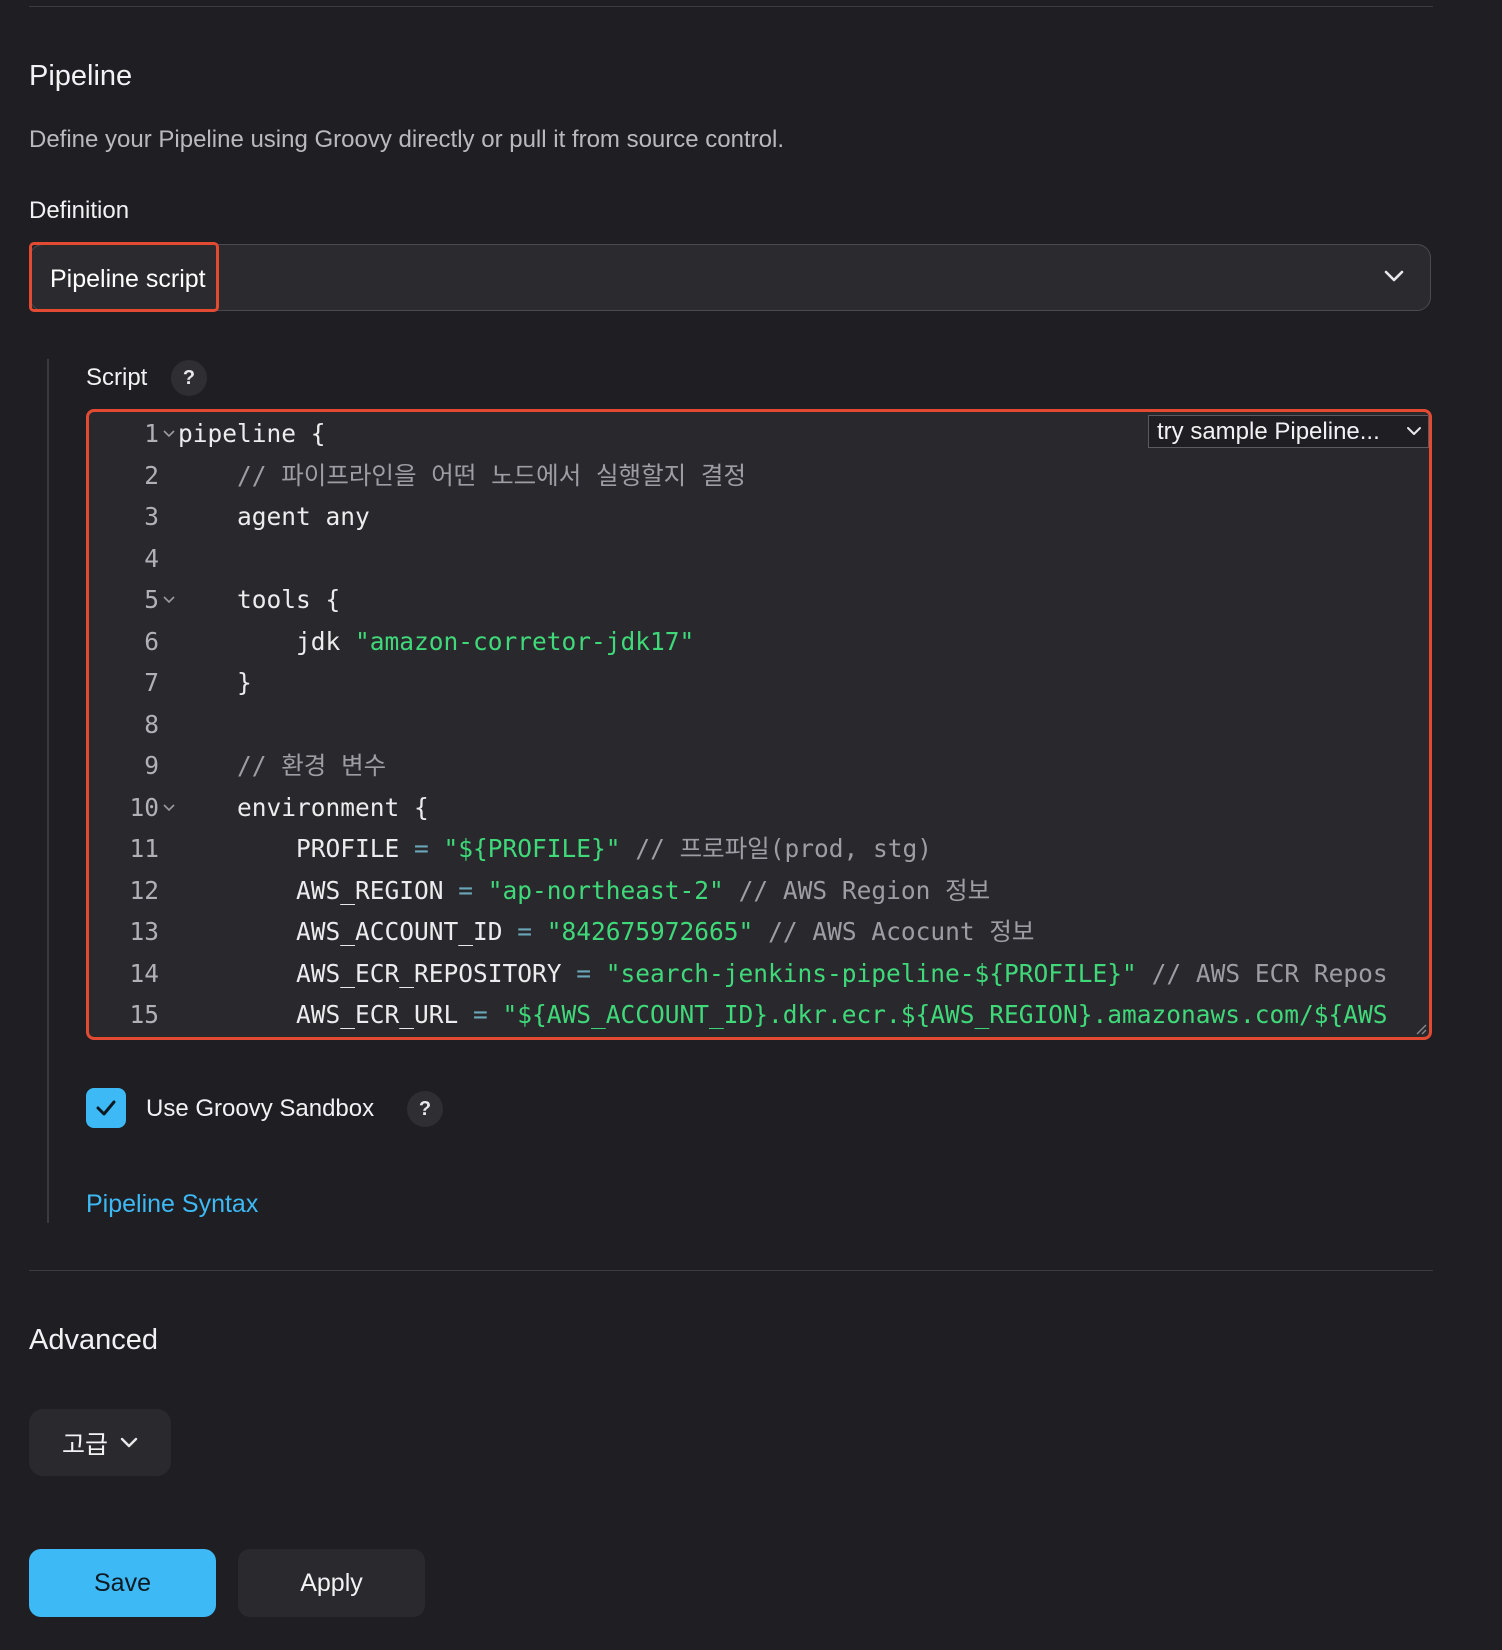 The height and width of the screenshot is (1650, 1502). What do you see at coordinates (333, 807) in the screenshot?
I see `code-token: environment {` at bounding box center [333, 807].